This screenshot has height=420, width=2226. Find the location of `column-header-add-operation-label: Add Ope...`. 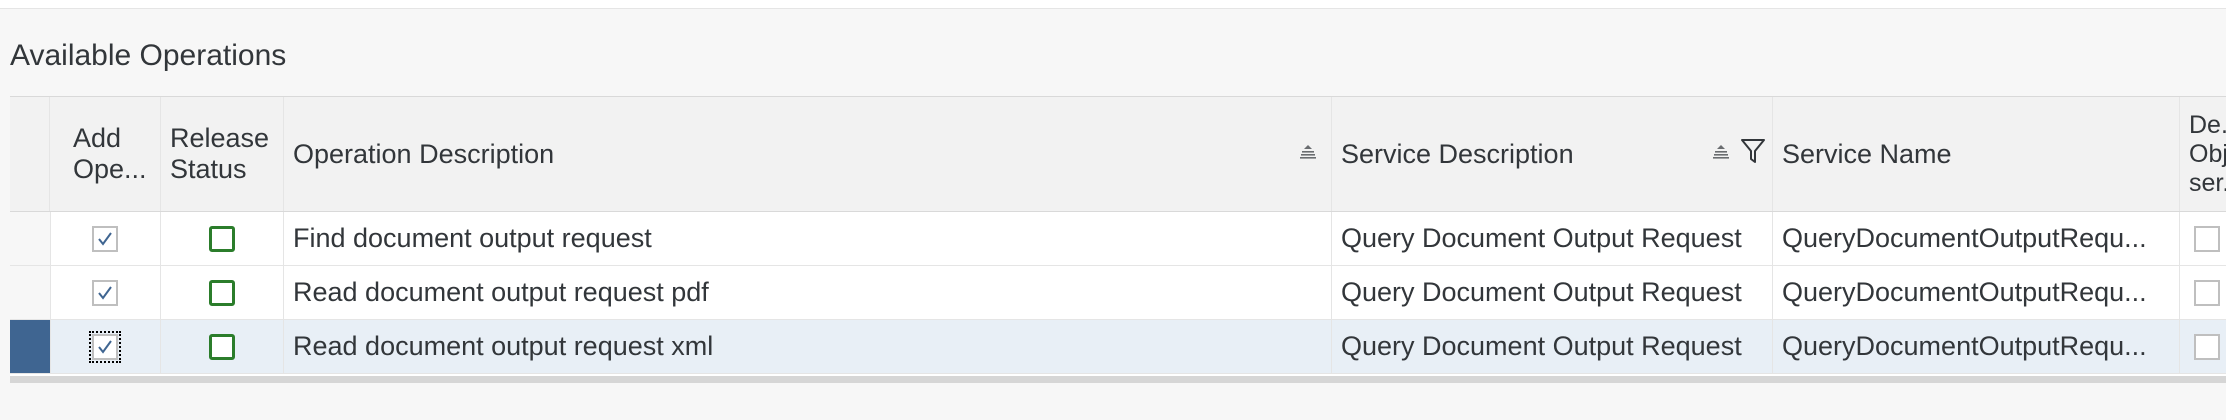

column-header-add-operation-label: Add Ope... is located at coordinates (98, 154).